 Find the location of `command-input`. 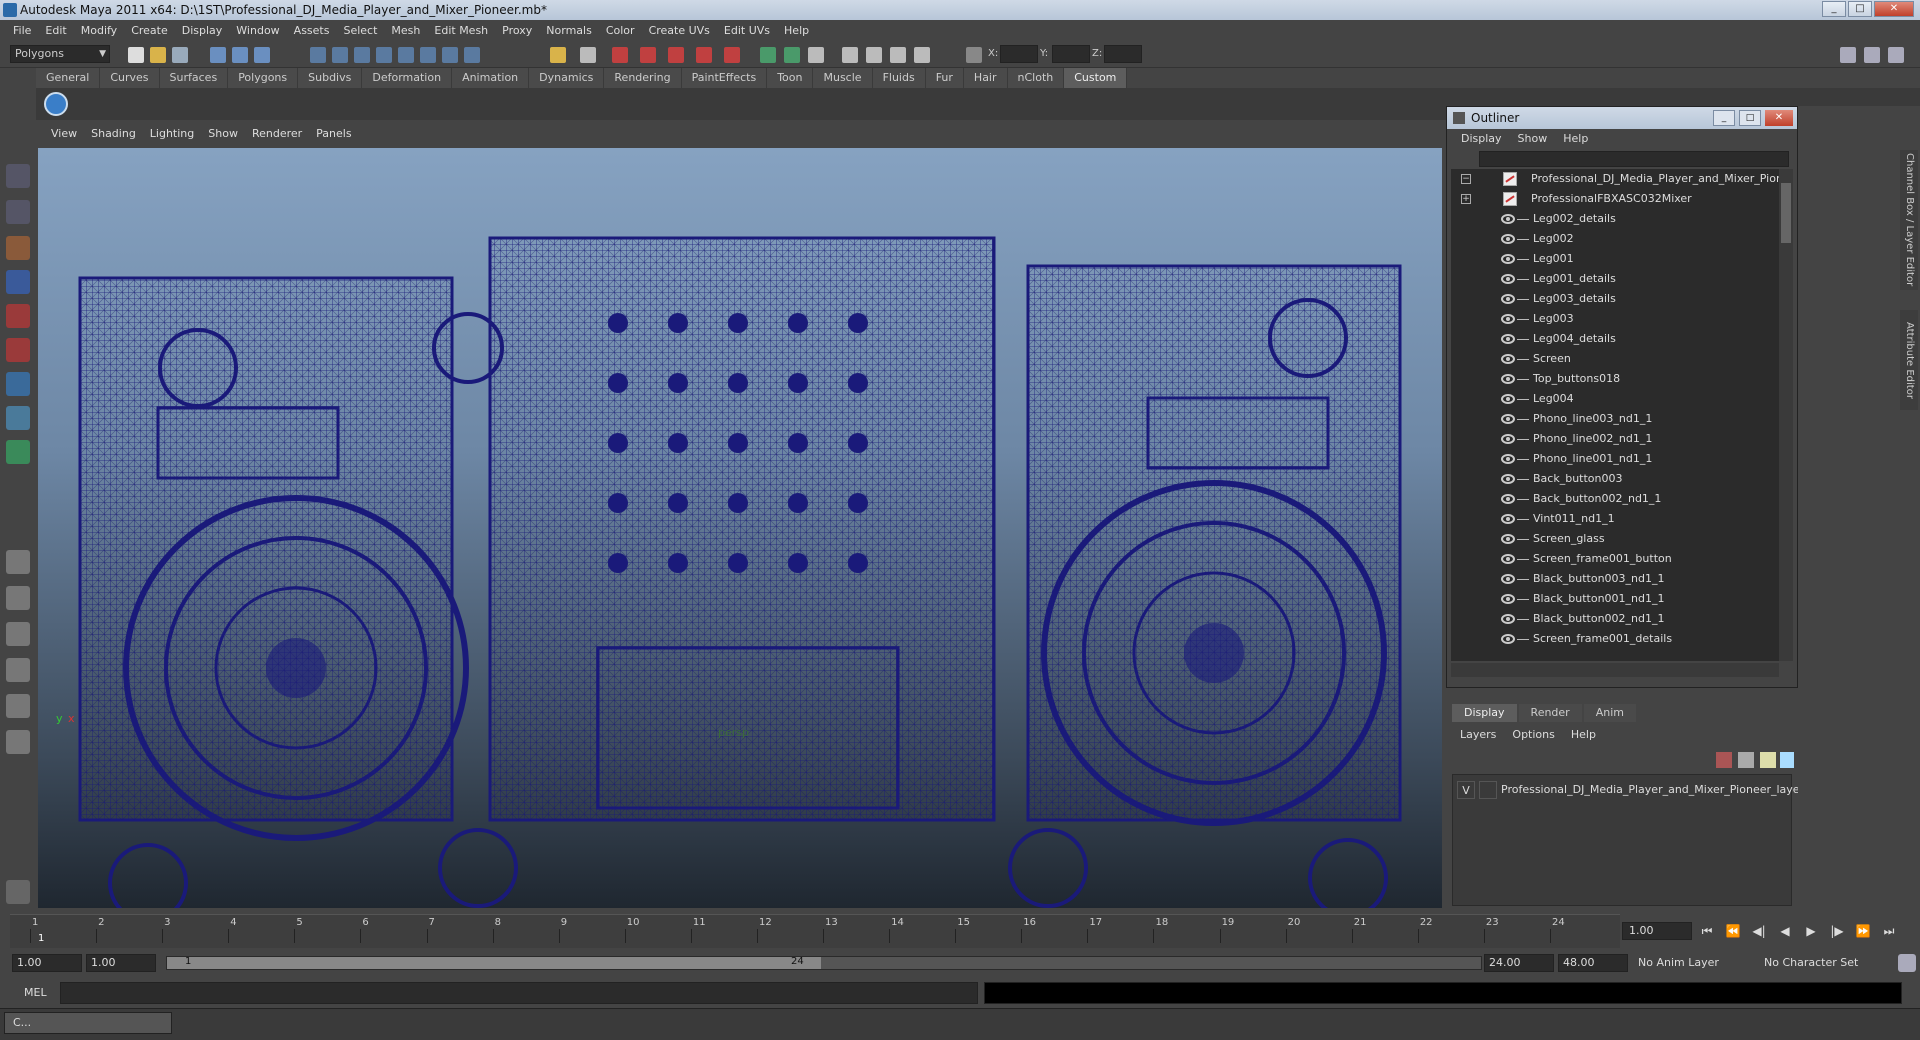

command-input is located at coordinates (519, 993).